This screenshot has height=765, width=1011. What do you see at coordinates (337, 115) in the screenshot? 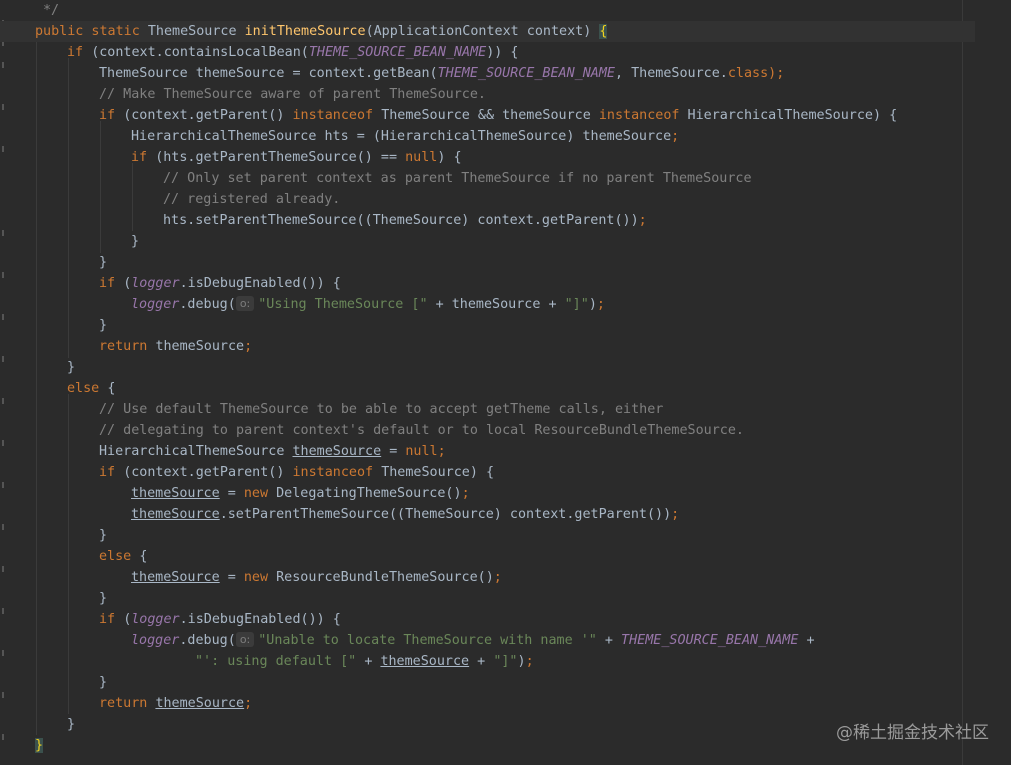
I see `keyword-text: instanceof` at bounding box center [337, 115].